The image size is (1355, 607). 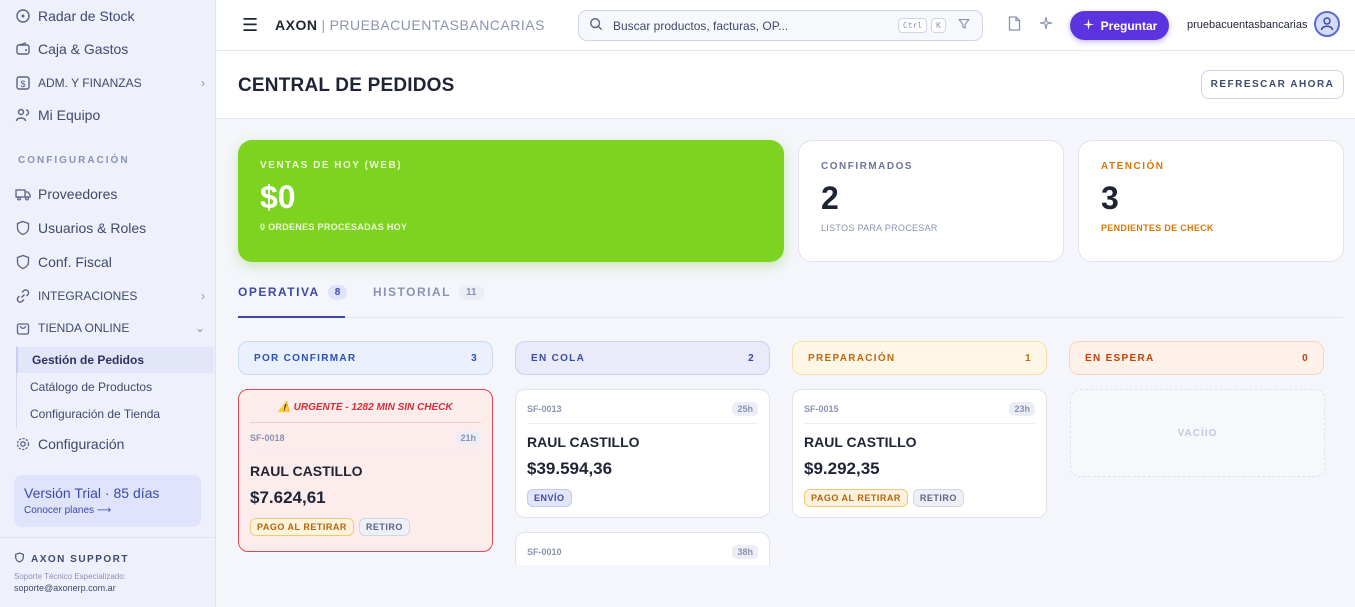 What do you see at coordinates (69, 115) in the screenshot?
I see `sidebar-item-label: Mi Equipo` at bounding box center [69, 115].